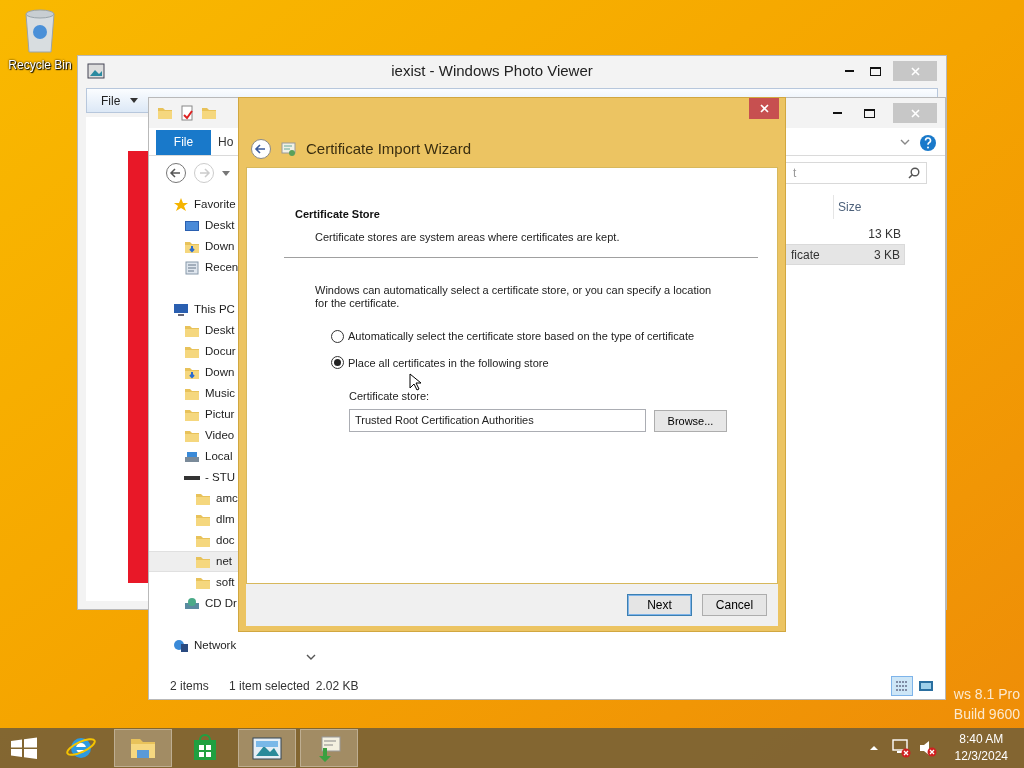 The width and height of the screenshot is (1024, 768). What do you see at coordinates (734, 605) in the screenshot?
I see `dialog-button: Cancel` at bounding box center [734, 605].